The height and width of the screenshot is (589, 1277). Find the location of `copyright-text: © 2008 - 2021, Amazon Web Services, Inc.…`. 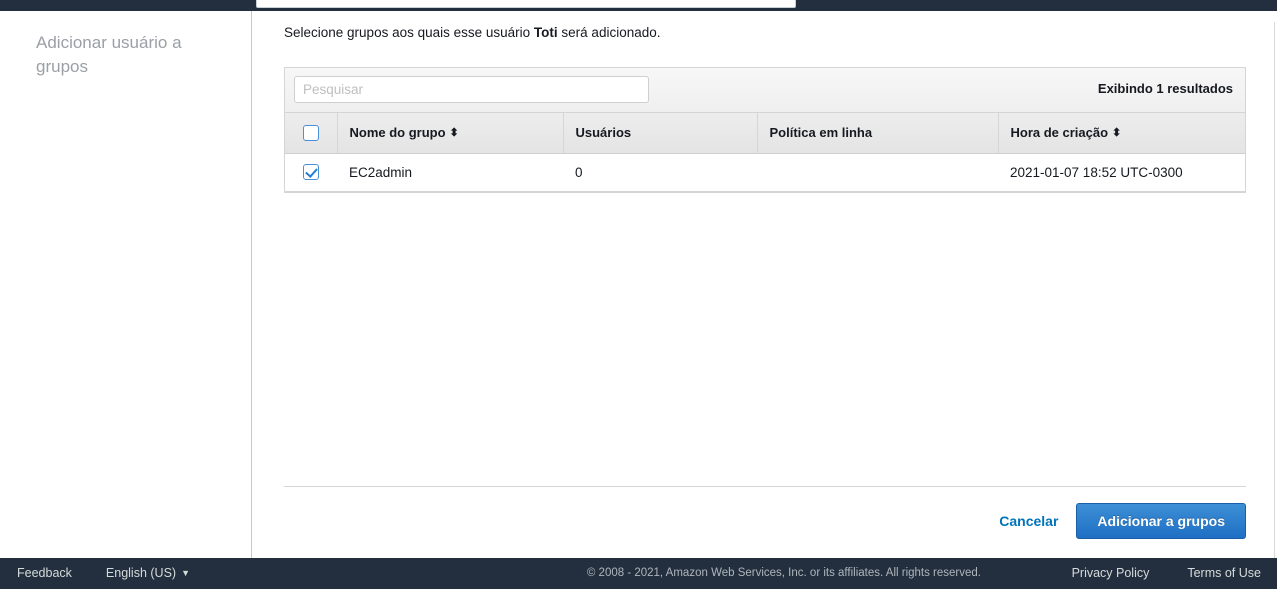

copyright-text: © 2008 - 2021, Amazon Web Services, Inc.… is located at coordinates (783, 573).